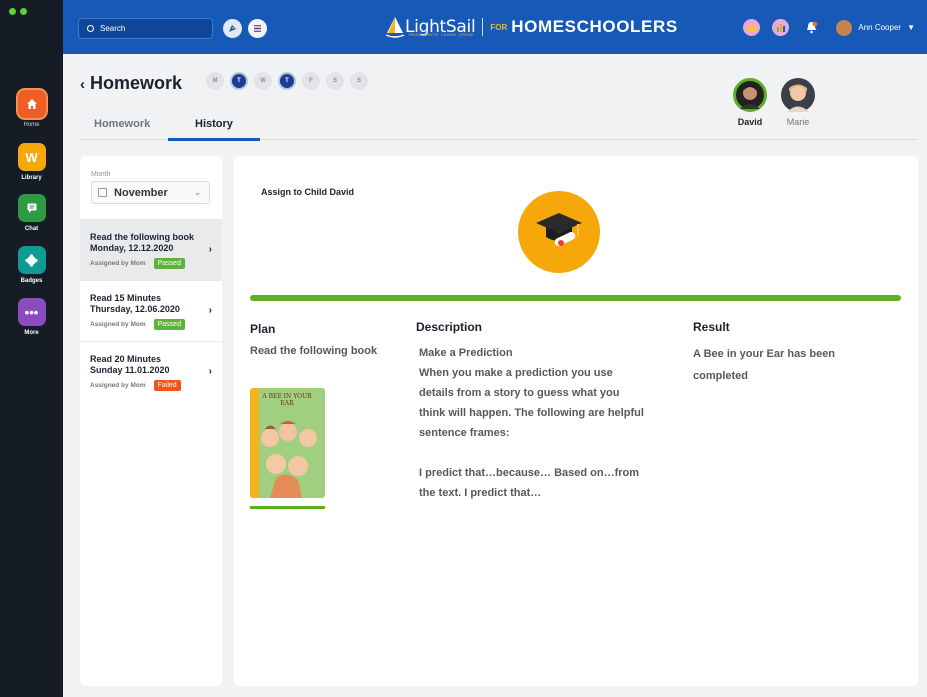 The image size is (927, 697). What do you see at coordinates (150, 192) in the screenshot?
I see `month-select: November ⌄` at bounding box center [150, 192].